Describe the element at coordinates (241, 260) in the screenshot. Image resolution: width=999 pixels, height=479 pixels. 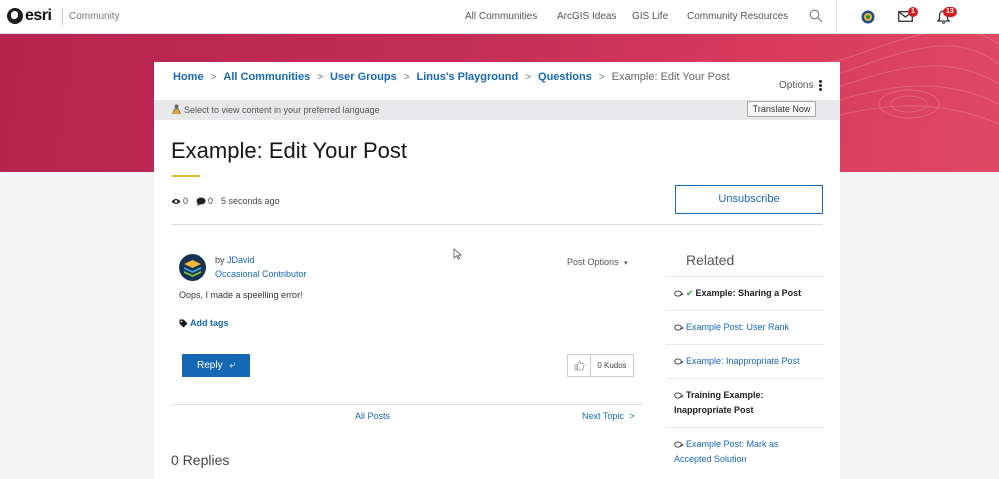
I see `author-name: JDavid` at that location.